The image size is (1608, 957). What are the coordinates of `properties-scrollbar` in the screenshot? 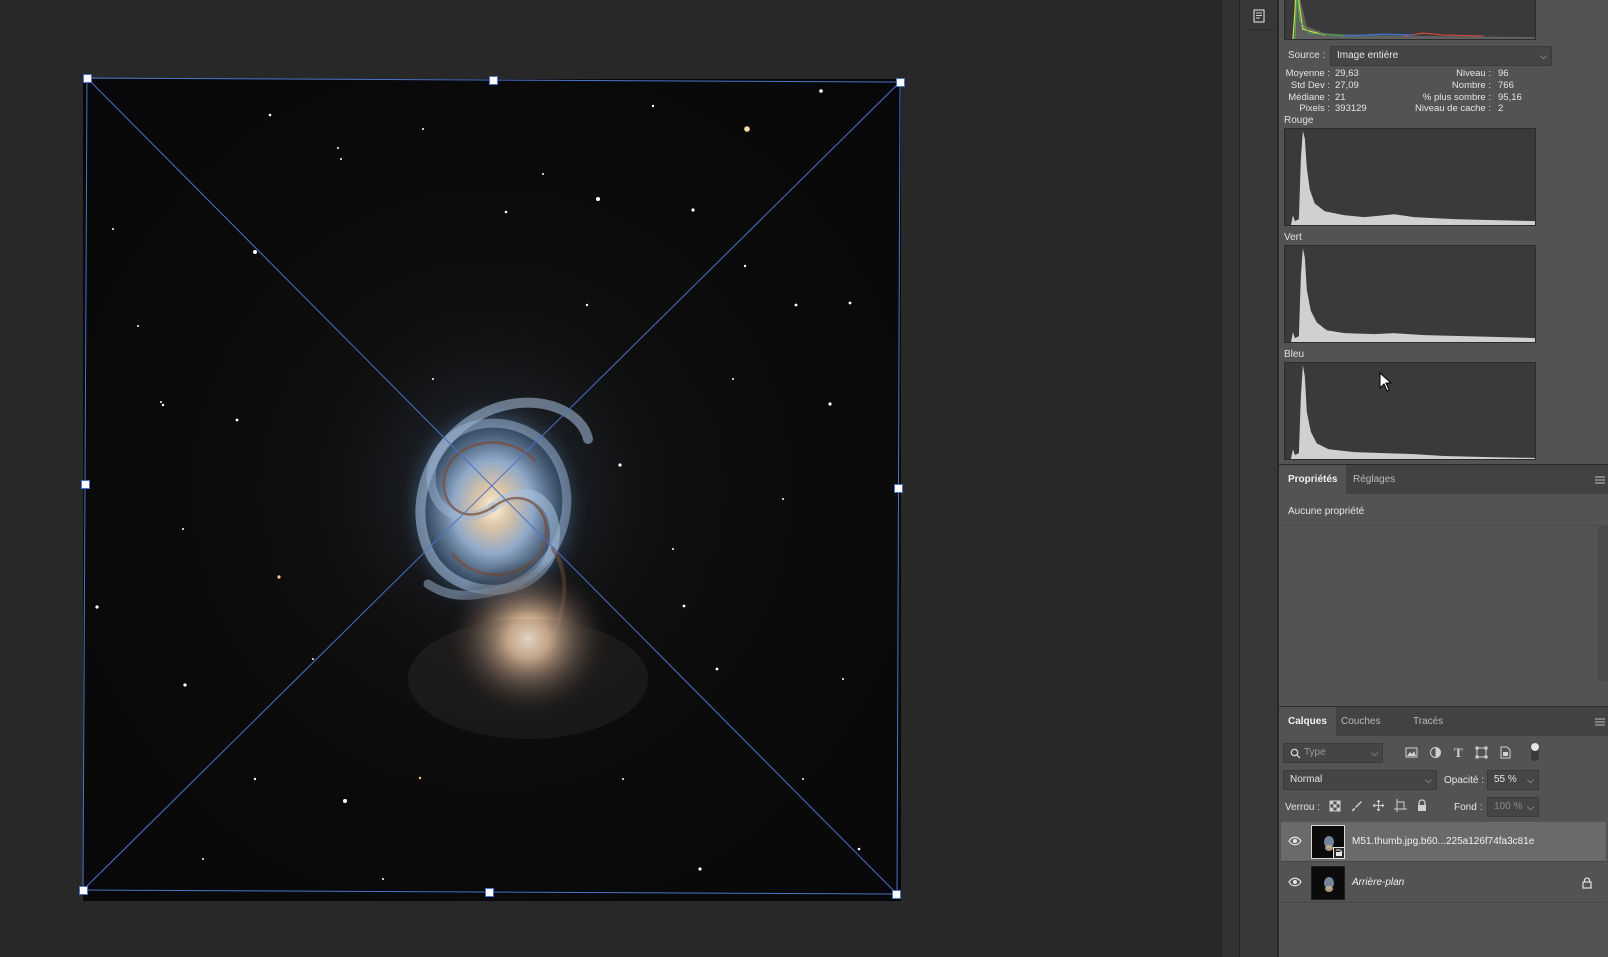 It's located at (1603, 603).